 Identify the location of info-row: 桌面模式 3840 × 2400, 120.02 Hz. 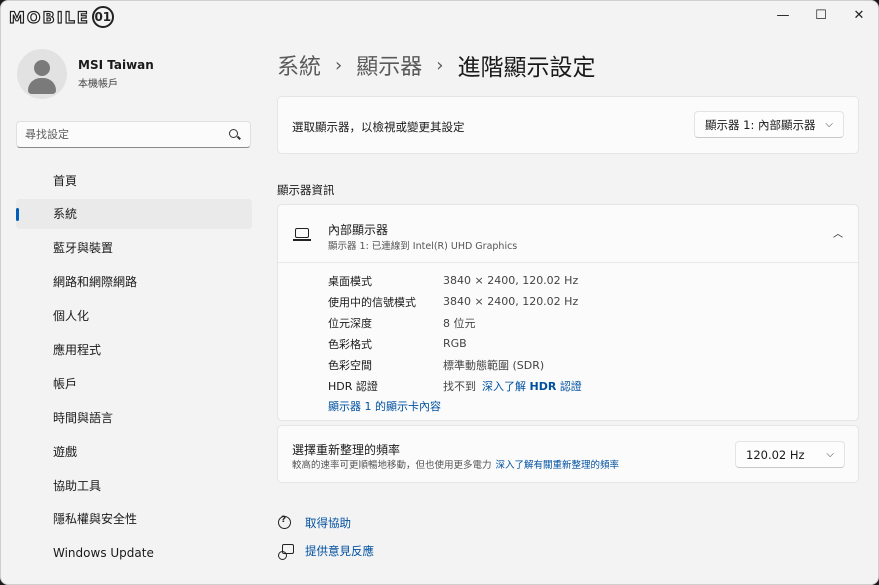
(455, 280).